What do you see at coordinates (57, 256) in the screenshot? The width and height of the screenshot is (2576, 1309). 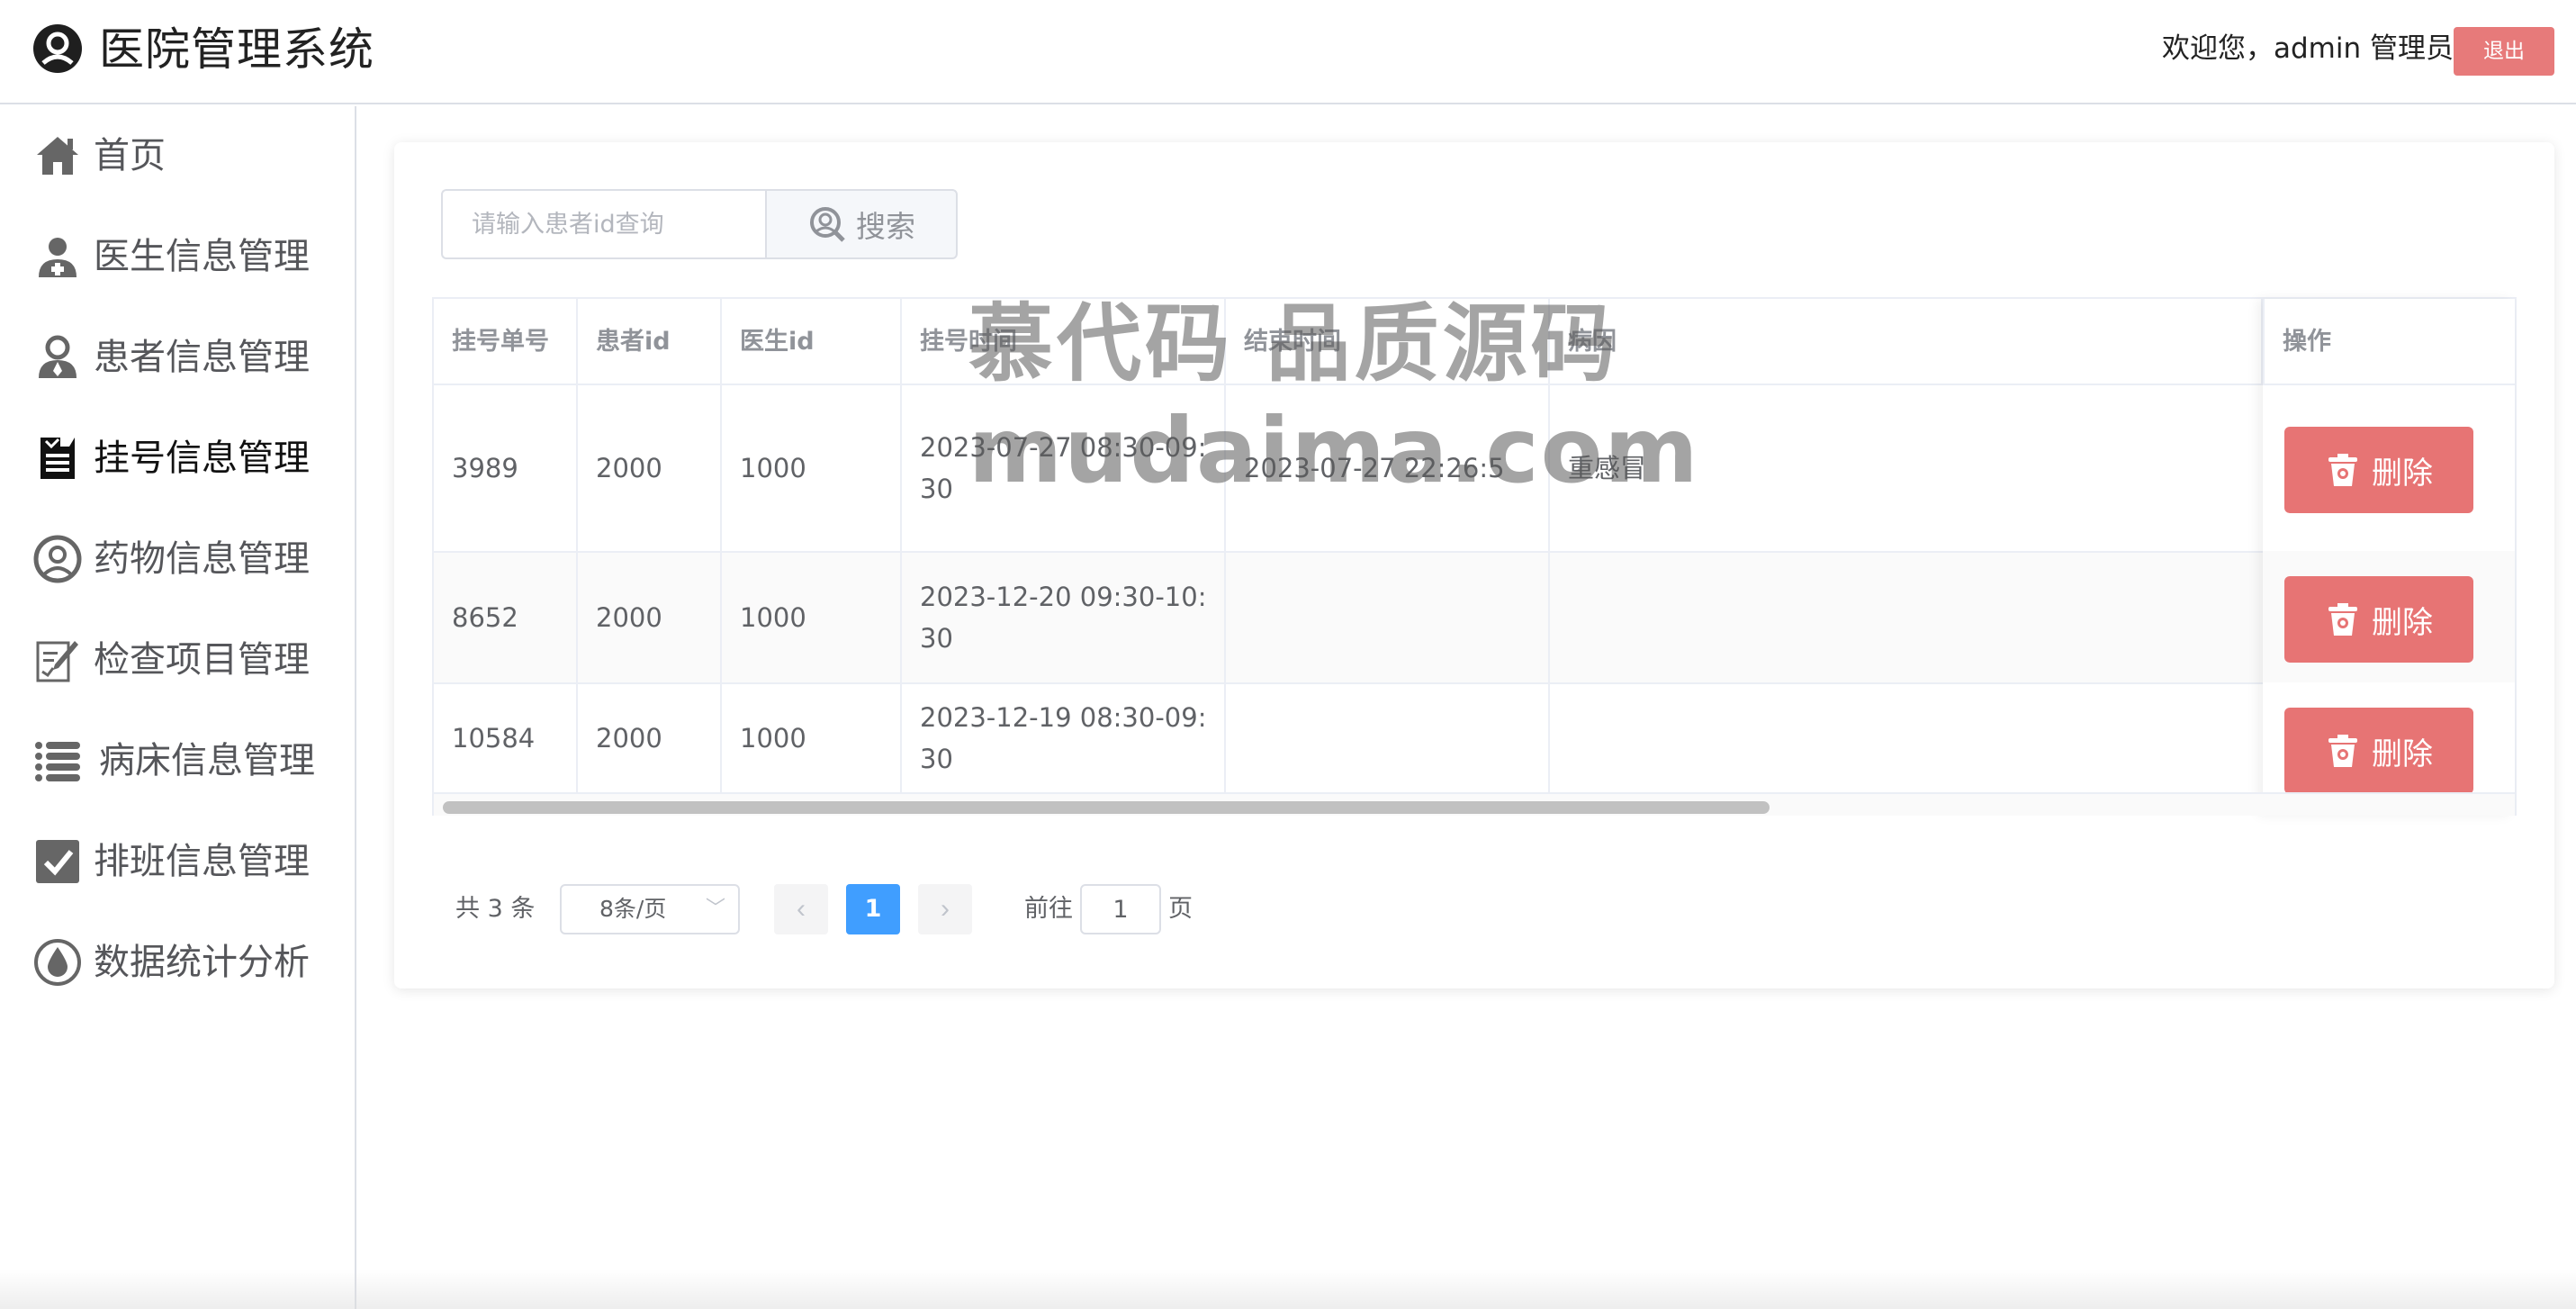 I see `doctor-icon` at bounding box center [57, 256].